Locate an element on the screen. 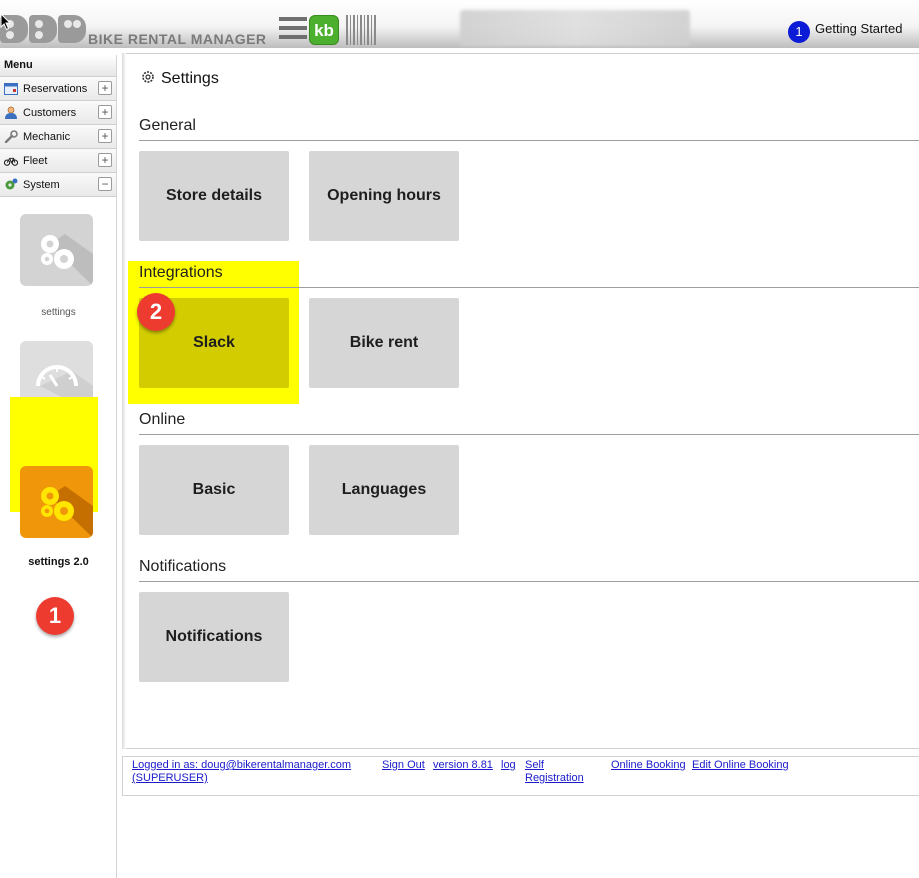 The image size is (919, 878). settings-app-tile is located at coordinates (56, 250).